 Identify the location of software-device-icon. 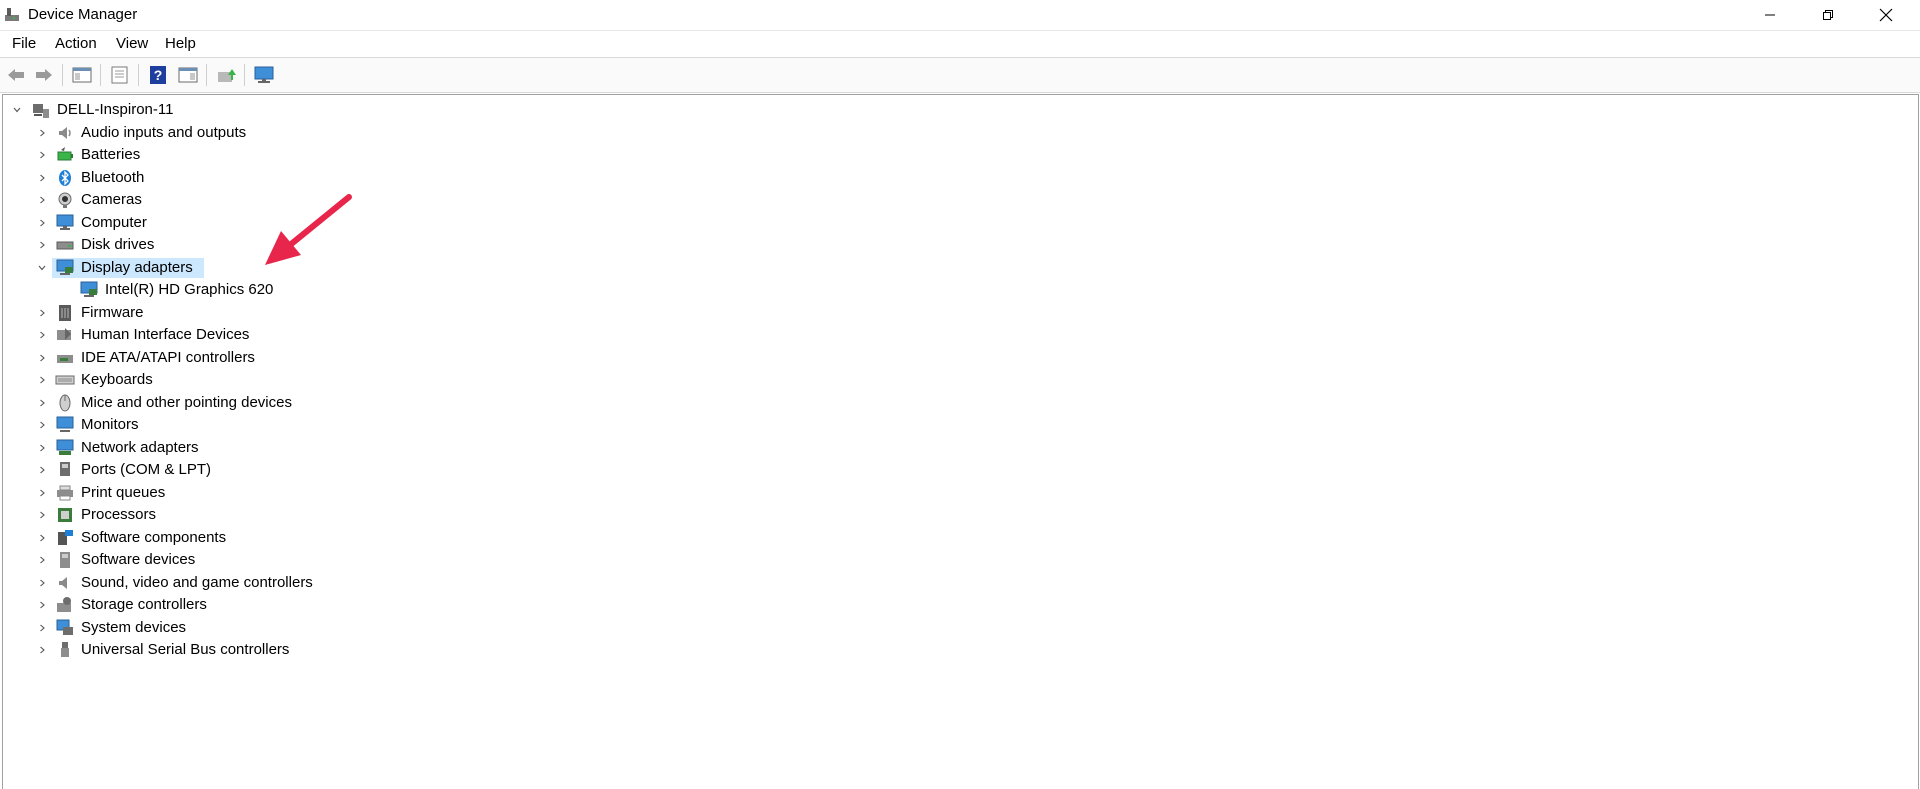
(65, 560).